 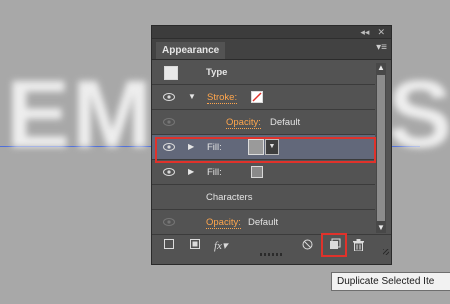 I want to click on close-icon: ✕, so click(x=381, y=32).